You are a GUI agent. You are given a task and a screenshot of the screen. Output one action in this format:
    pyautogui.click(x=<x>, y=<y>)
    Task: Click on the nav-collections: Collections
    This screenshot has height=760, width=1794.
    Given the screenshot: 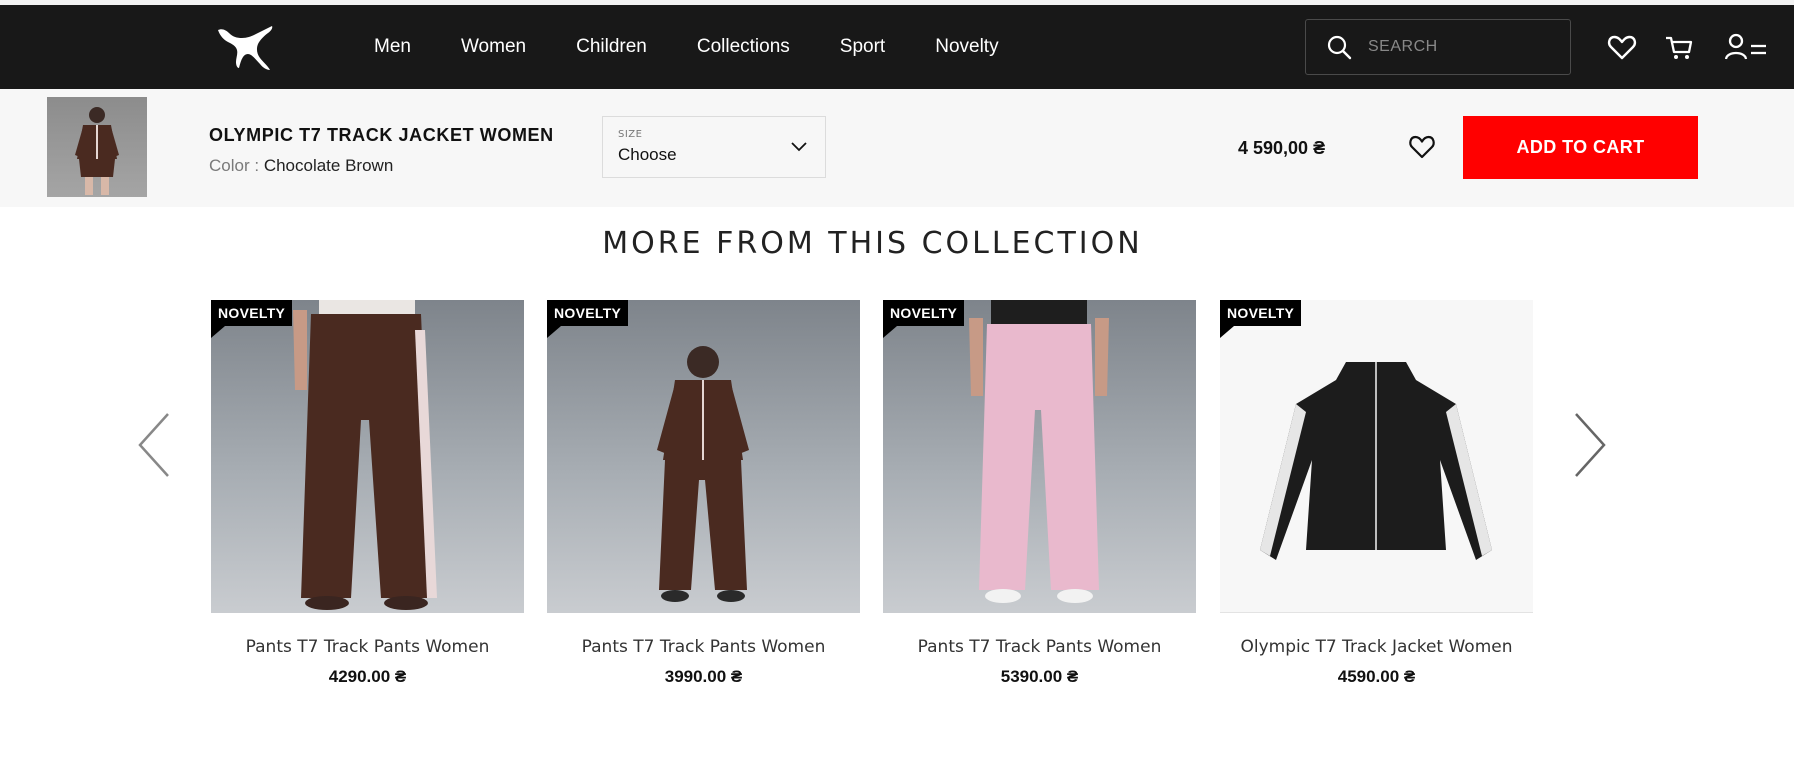 What is the action you would take?
    pyautogui.click(x=743, y=47)
    